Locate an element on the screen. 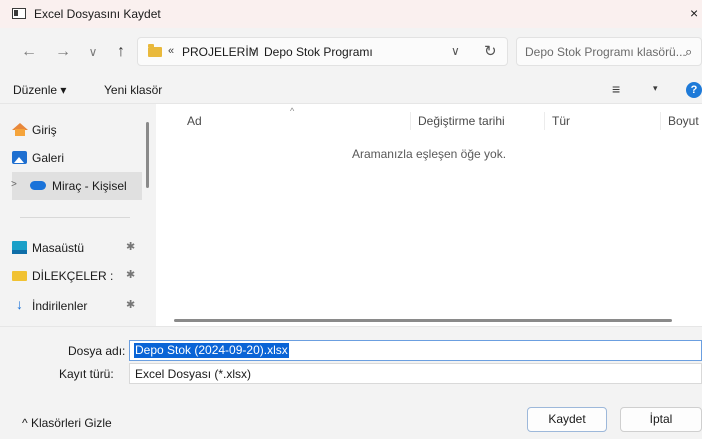  address-dropdown-icon: ∨ is located at coordinates (455, 51).